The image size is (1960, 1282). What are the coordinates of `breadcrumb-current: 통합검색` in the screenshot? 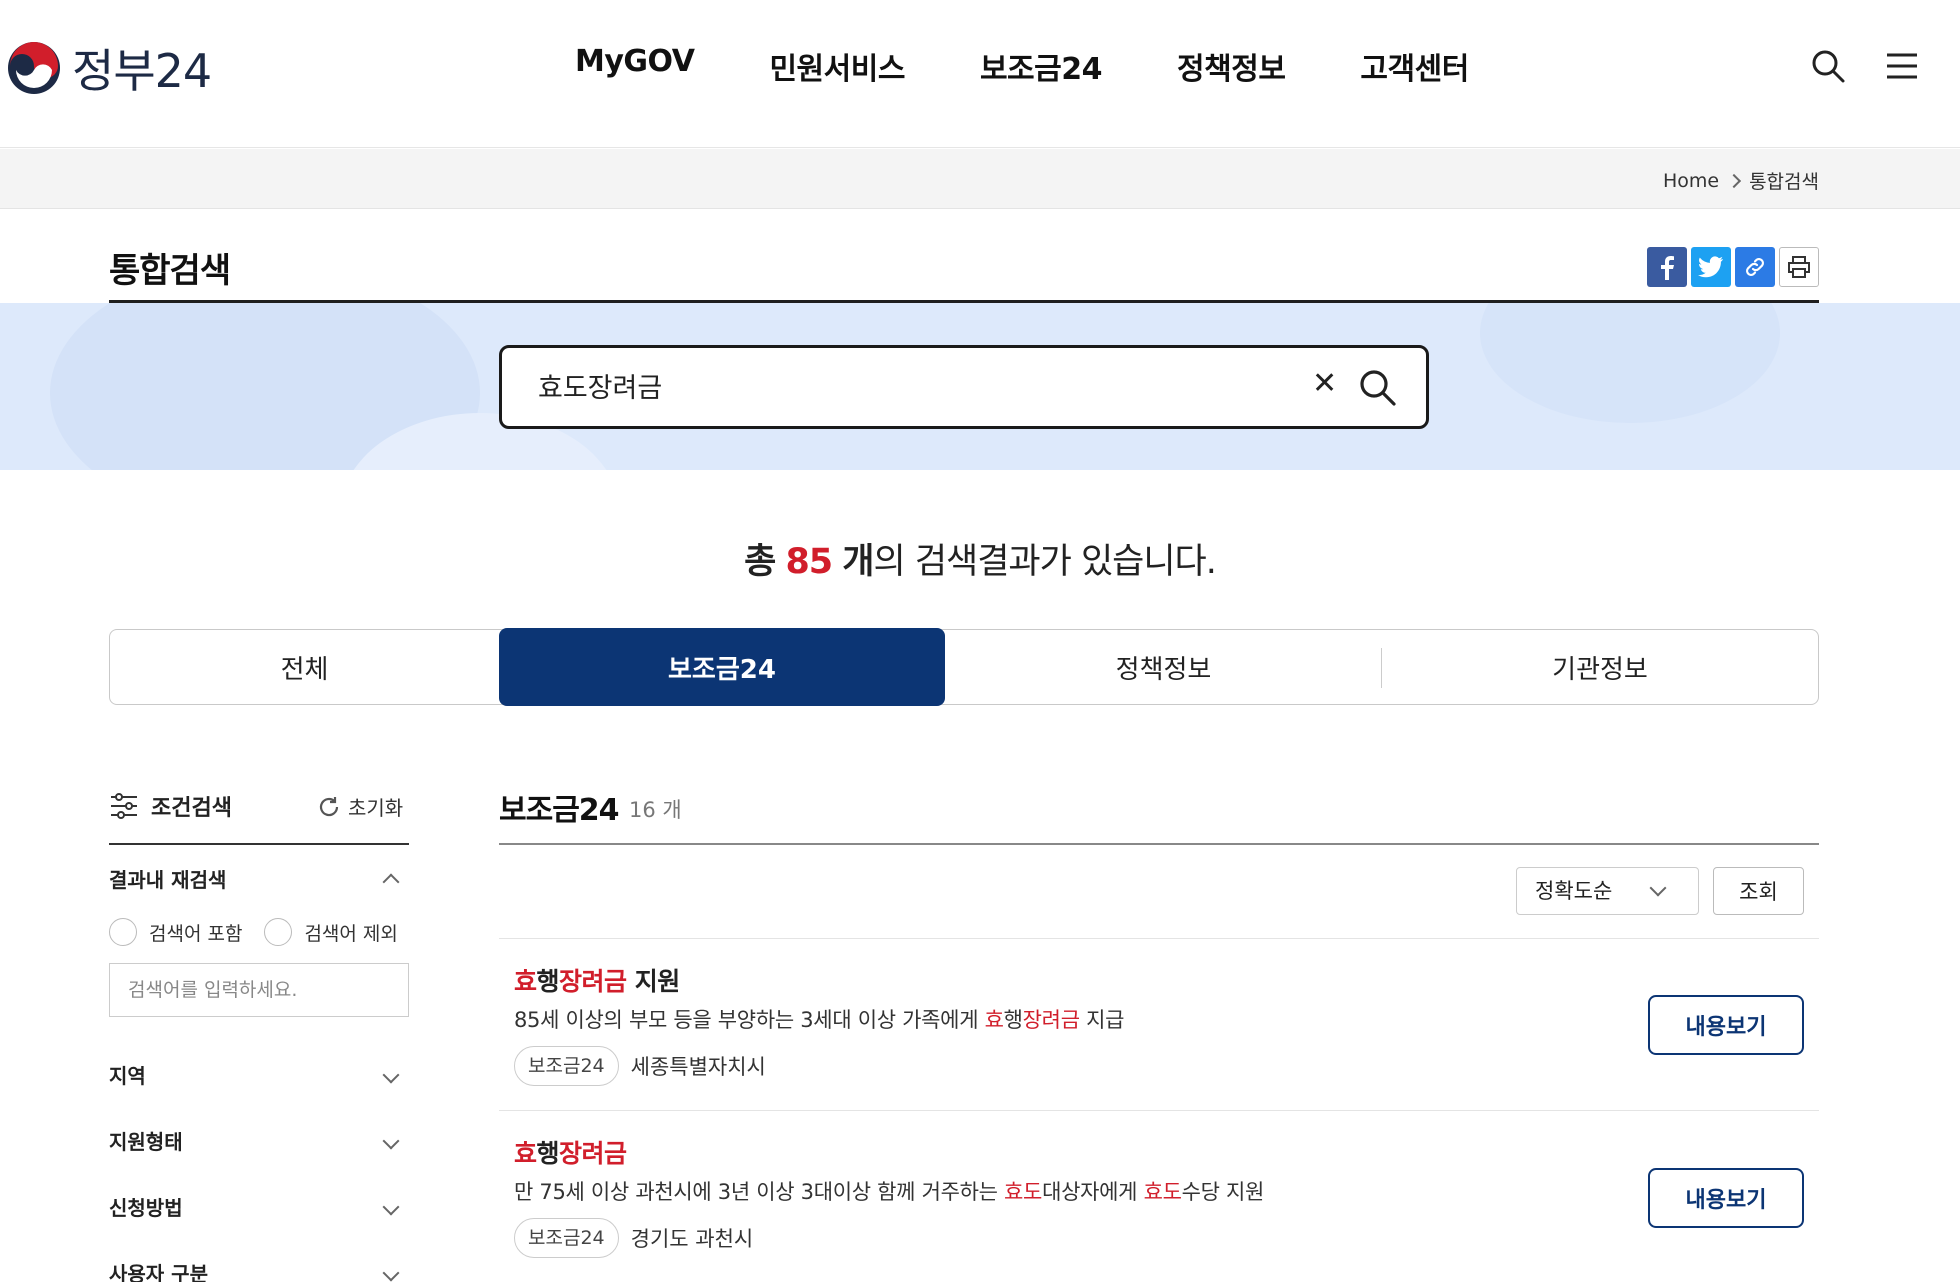 It's located at (1784, 182).